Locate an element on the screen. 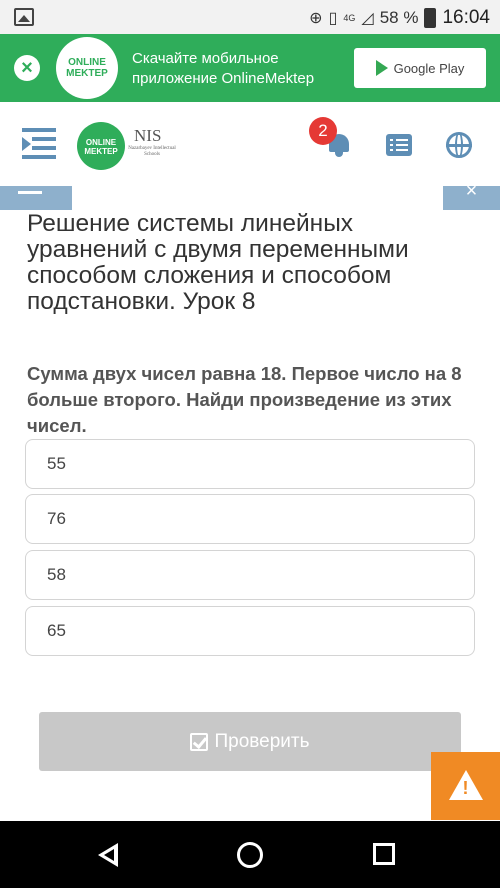 Image resolution: width=500 pixels, height=888 pixels. answer-option: 76 is located at coordinates (250, 519).